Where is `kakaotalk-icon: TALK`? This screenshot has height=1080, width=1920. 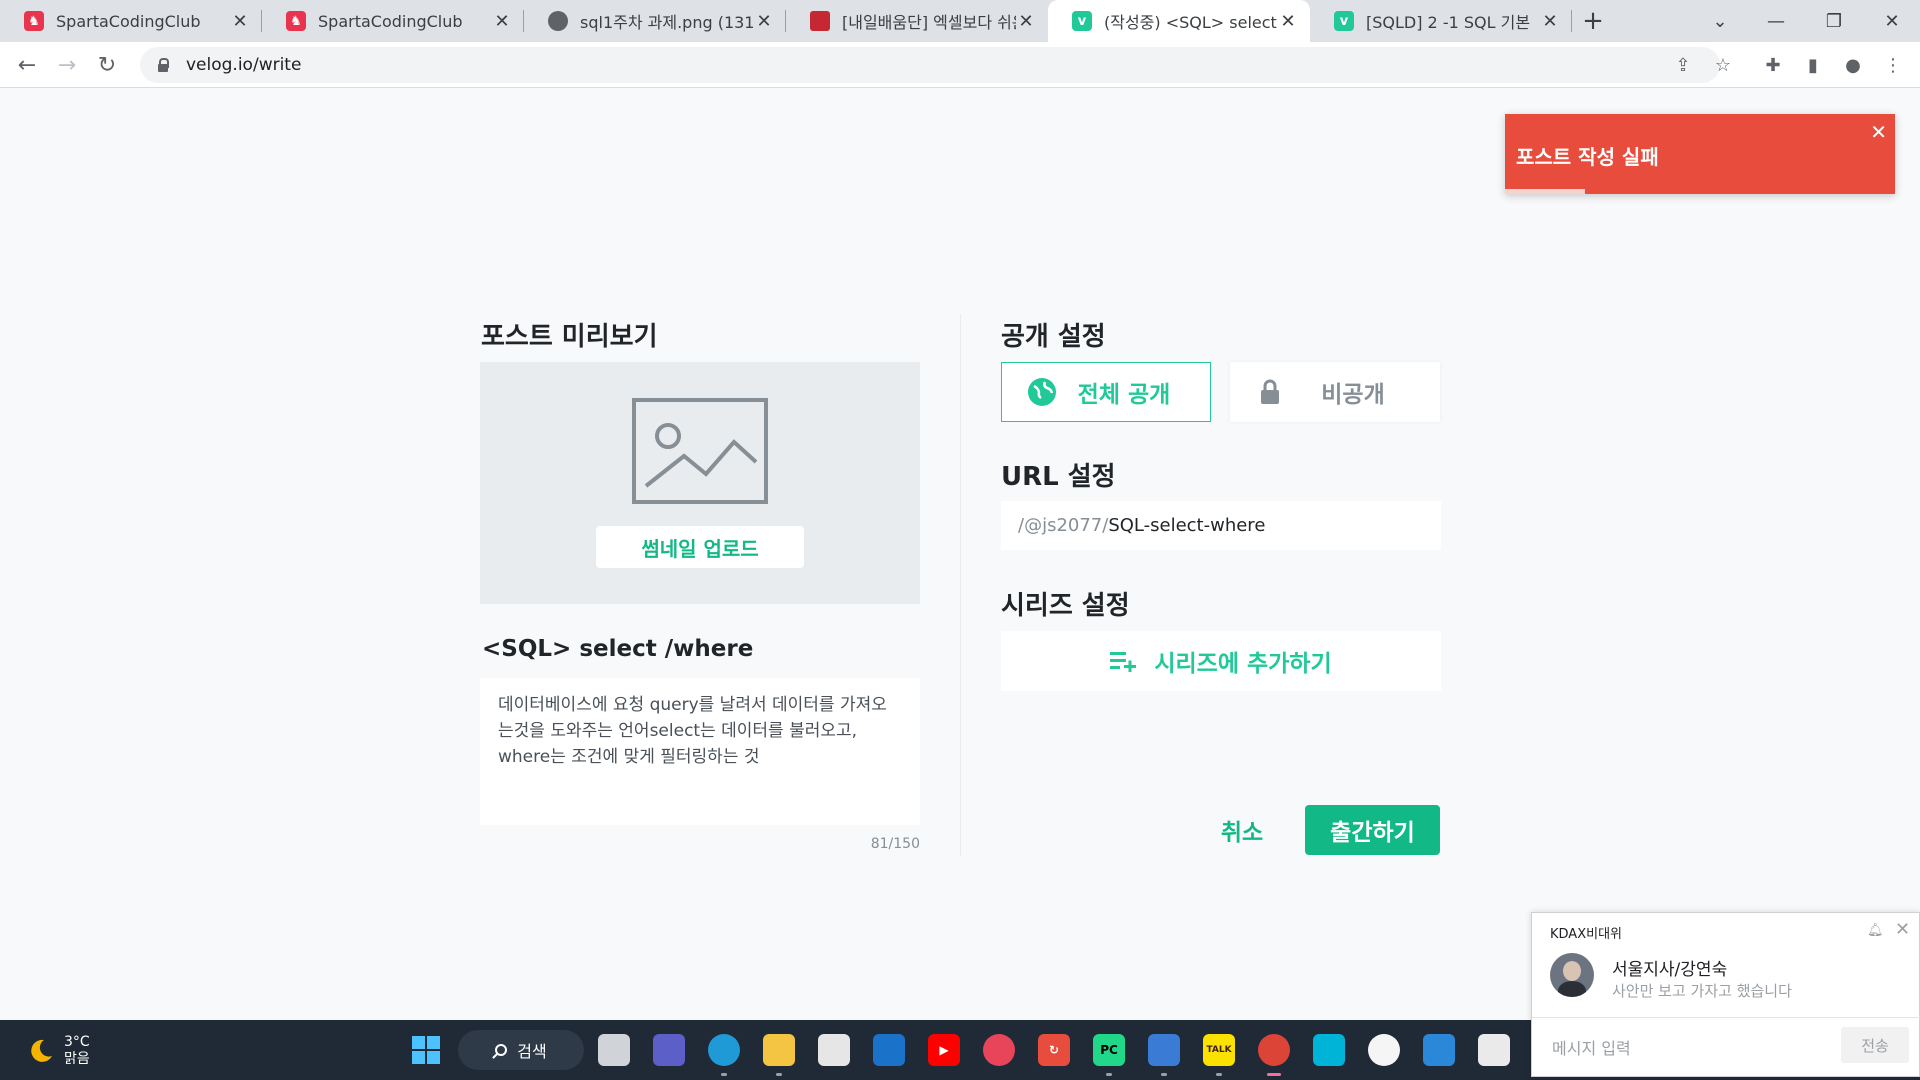
kakaotalk-icon: TALK is located at coordinates (1219, 1055).